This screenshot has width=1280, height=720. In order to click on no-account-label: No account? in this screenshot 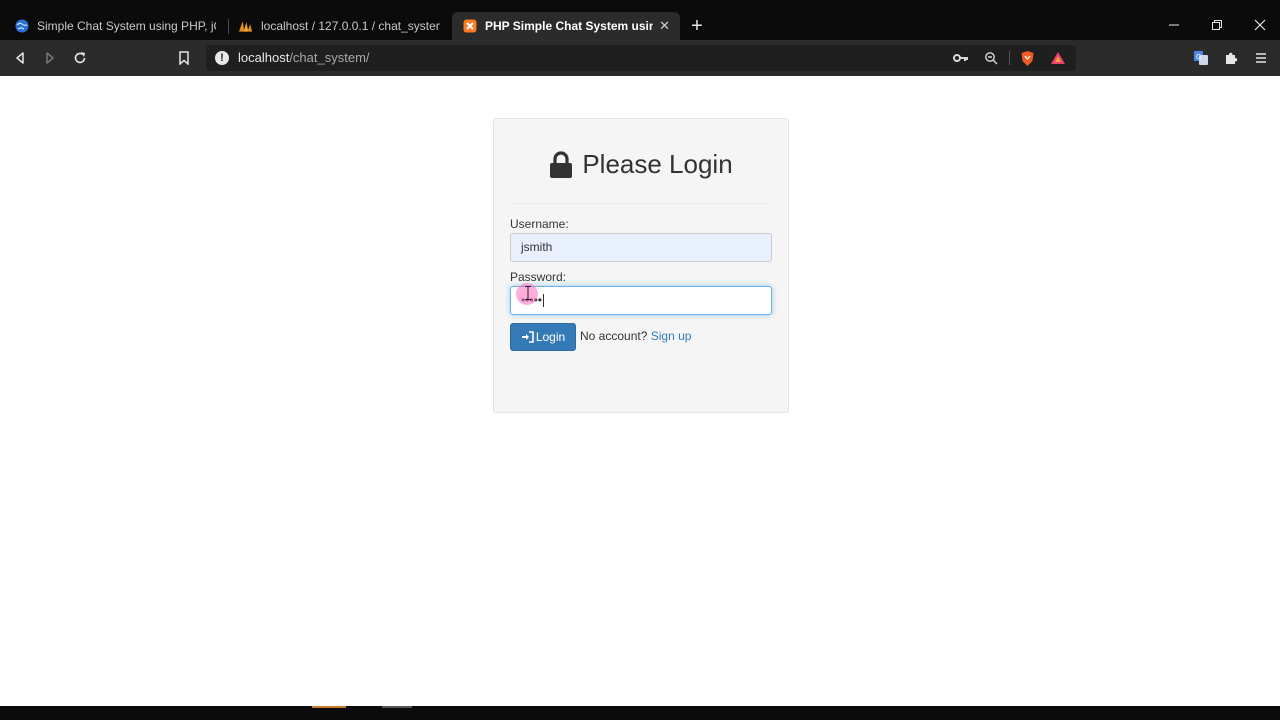, I will do `click(614, 336)`.